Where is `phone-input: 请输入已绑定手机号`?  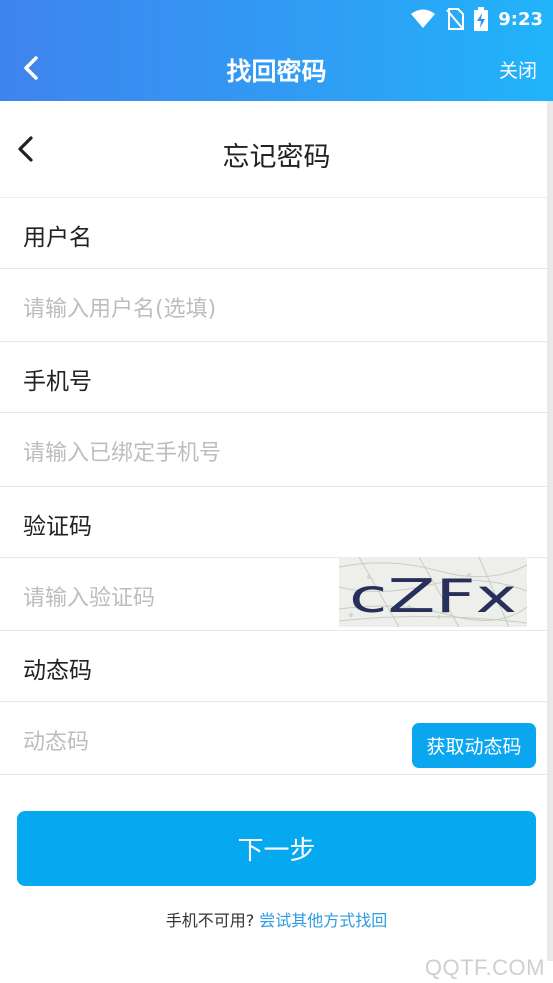
phone-input: 请输入已绑定手机号 is located at coordinates (122, 451).